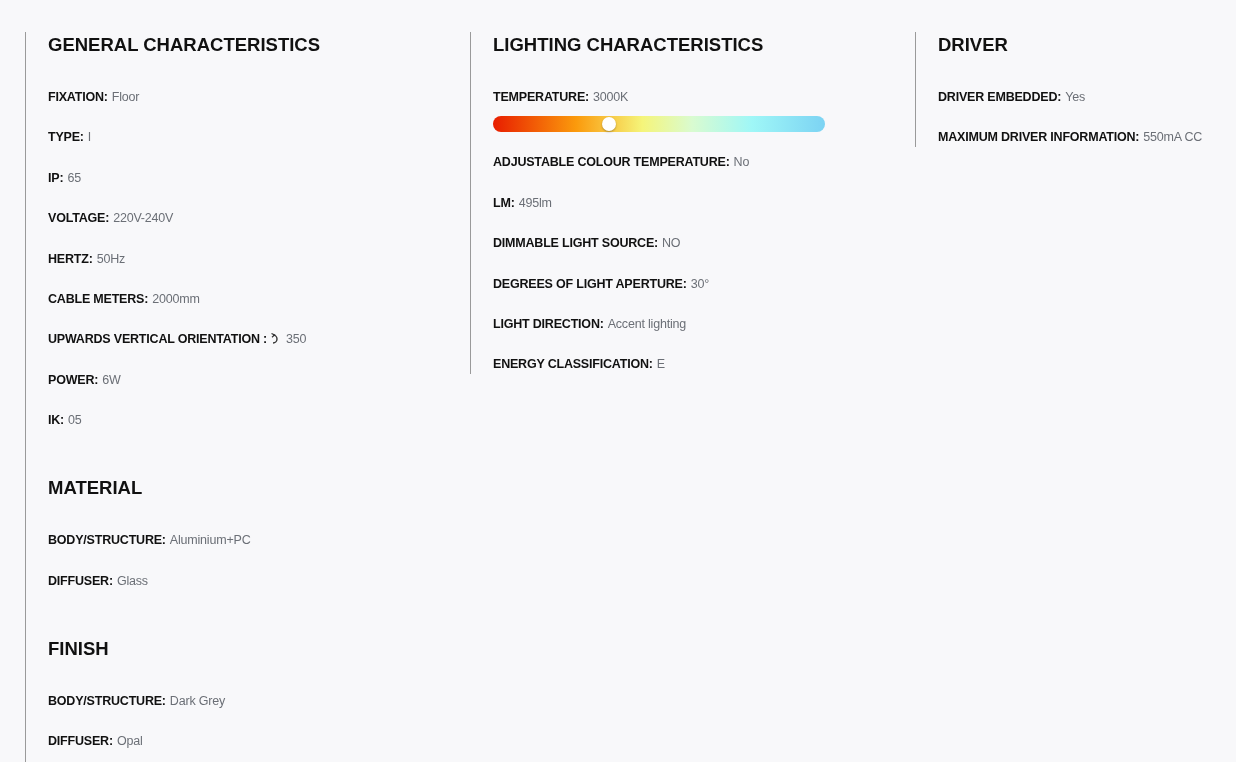  What do you see at coordinates (973, 45) in the screenshot?
I see `section-heading: DRIVER` at bounding box center [973, 45].